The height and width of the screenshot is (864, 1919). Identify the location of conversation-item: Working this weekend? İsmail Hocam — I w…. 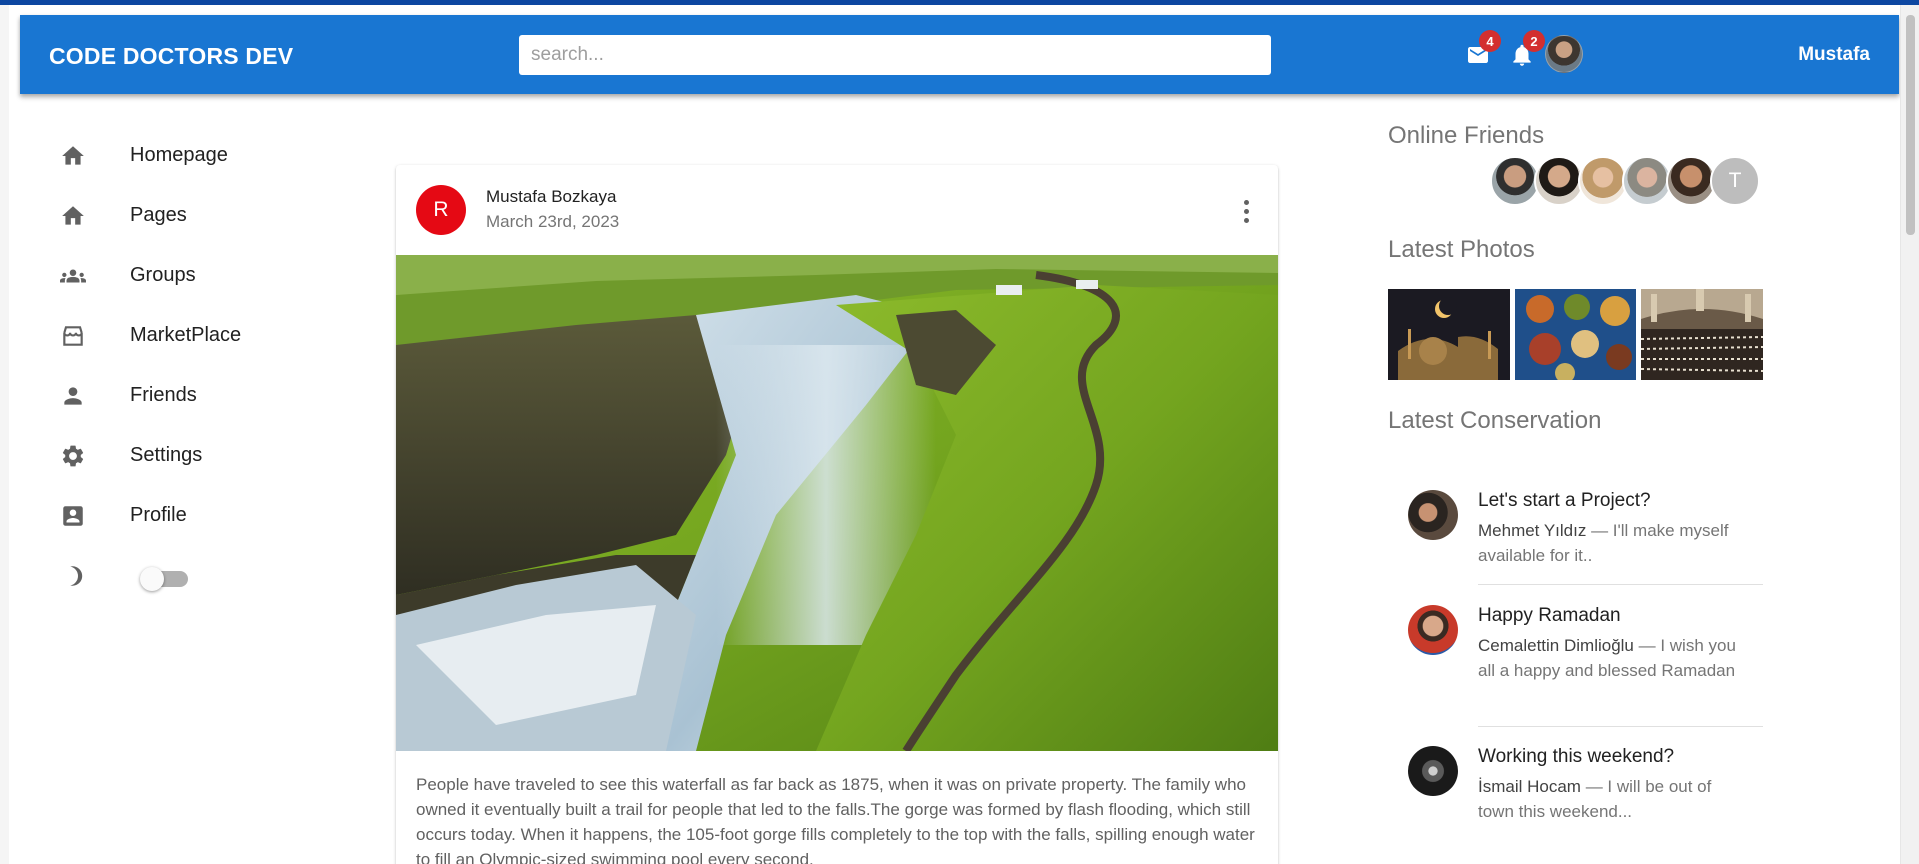
(1575, 796).